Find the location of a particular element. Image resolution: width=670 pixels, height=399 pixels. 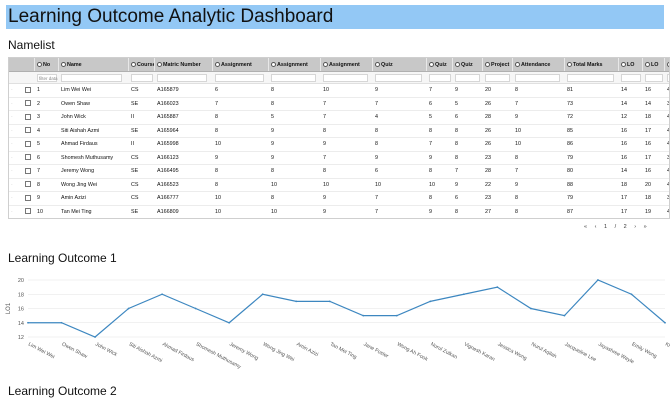

page-1-button: 1 is located at coordinates (605, 227).